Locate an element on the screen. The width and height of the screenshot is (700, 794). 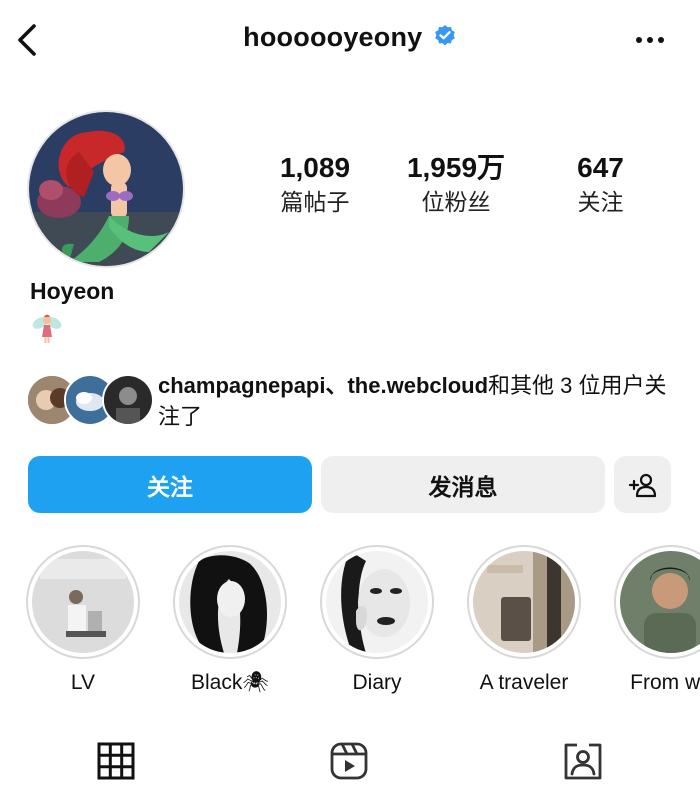
reels-icon is located at coordinates (349, 761).